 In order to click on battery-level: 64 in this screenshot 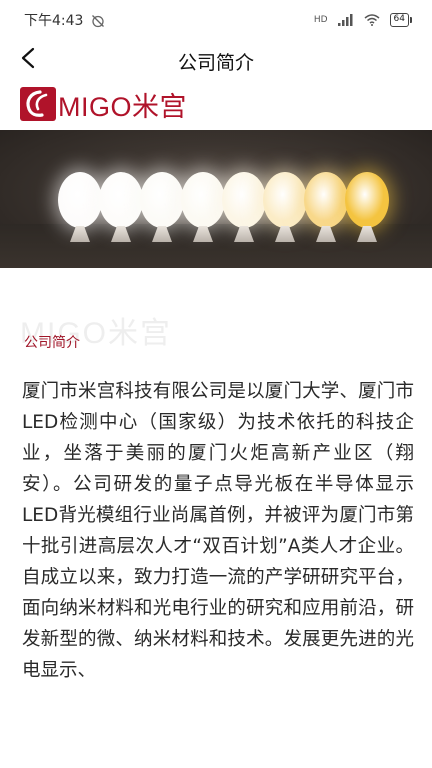, I will do `click(399, 20)`.